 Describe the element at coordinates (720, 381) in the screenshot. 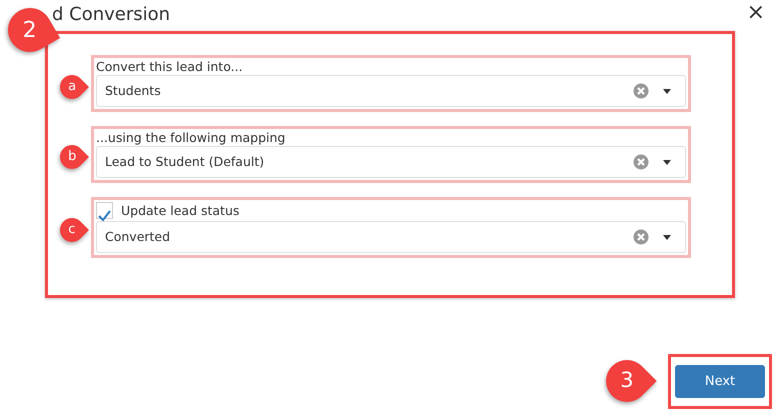

I see `next-button: Next` at that location.